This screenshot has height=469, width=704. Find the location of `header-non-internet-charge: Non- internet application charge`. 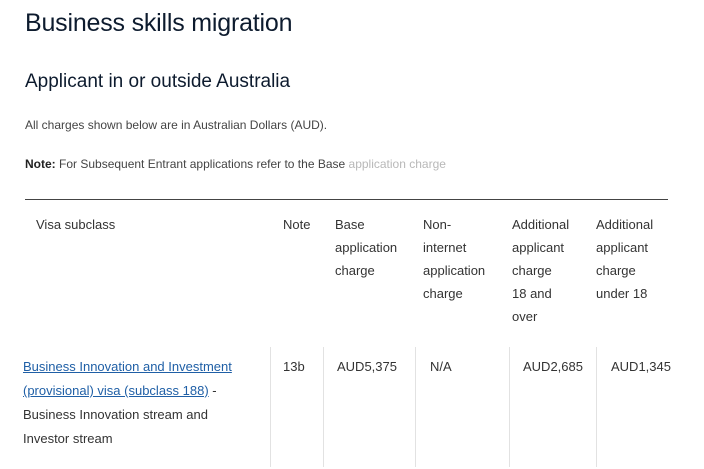

header-non-internet-charge: Non- internet application charge is located at coordinates (454, 259).